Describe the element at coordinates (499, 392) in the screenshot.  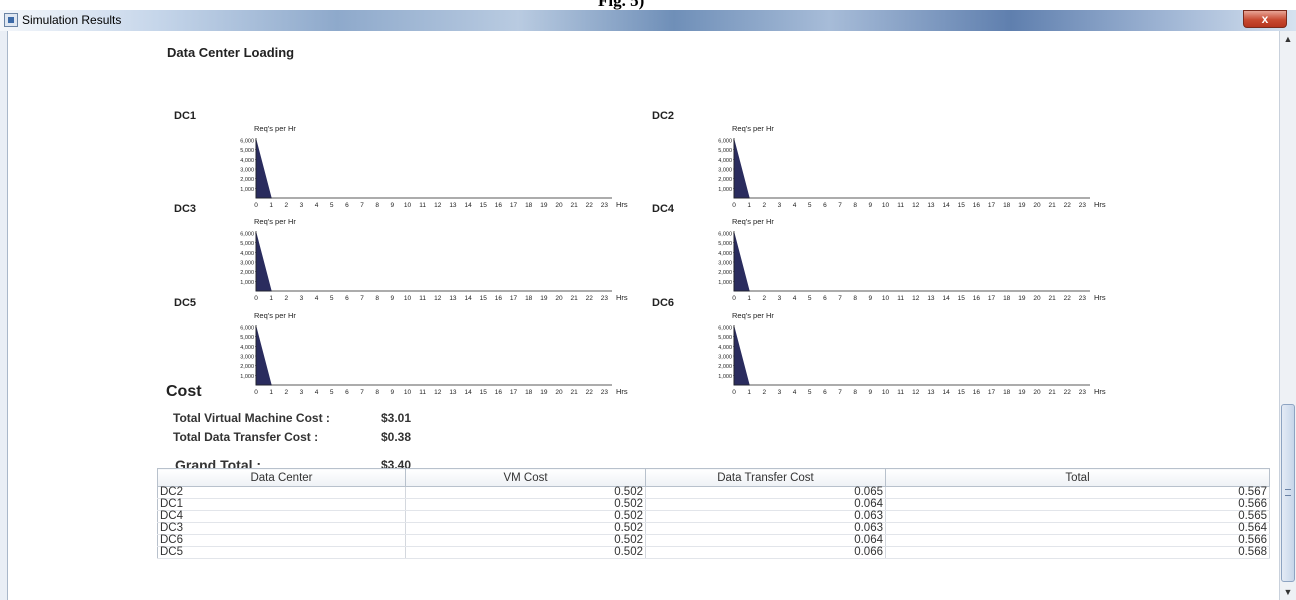
I see `x-tick-label: 16` at that location.